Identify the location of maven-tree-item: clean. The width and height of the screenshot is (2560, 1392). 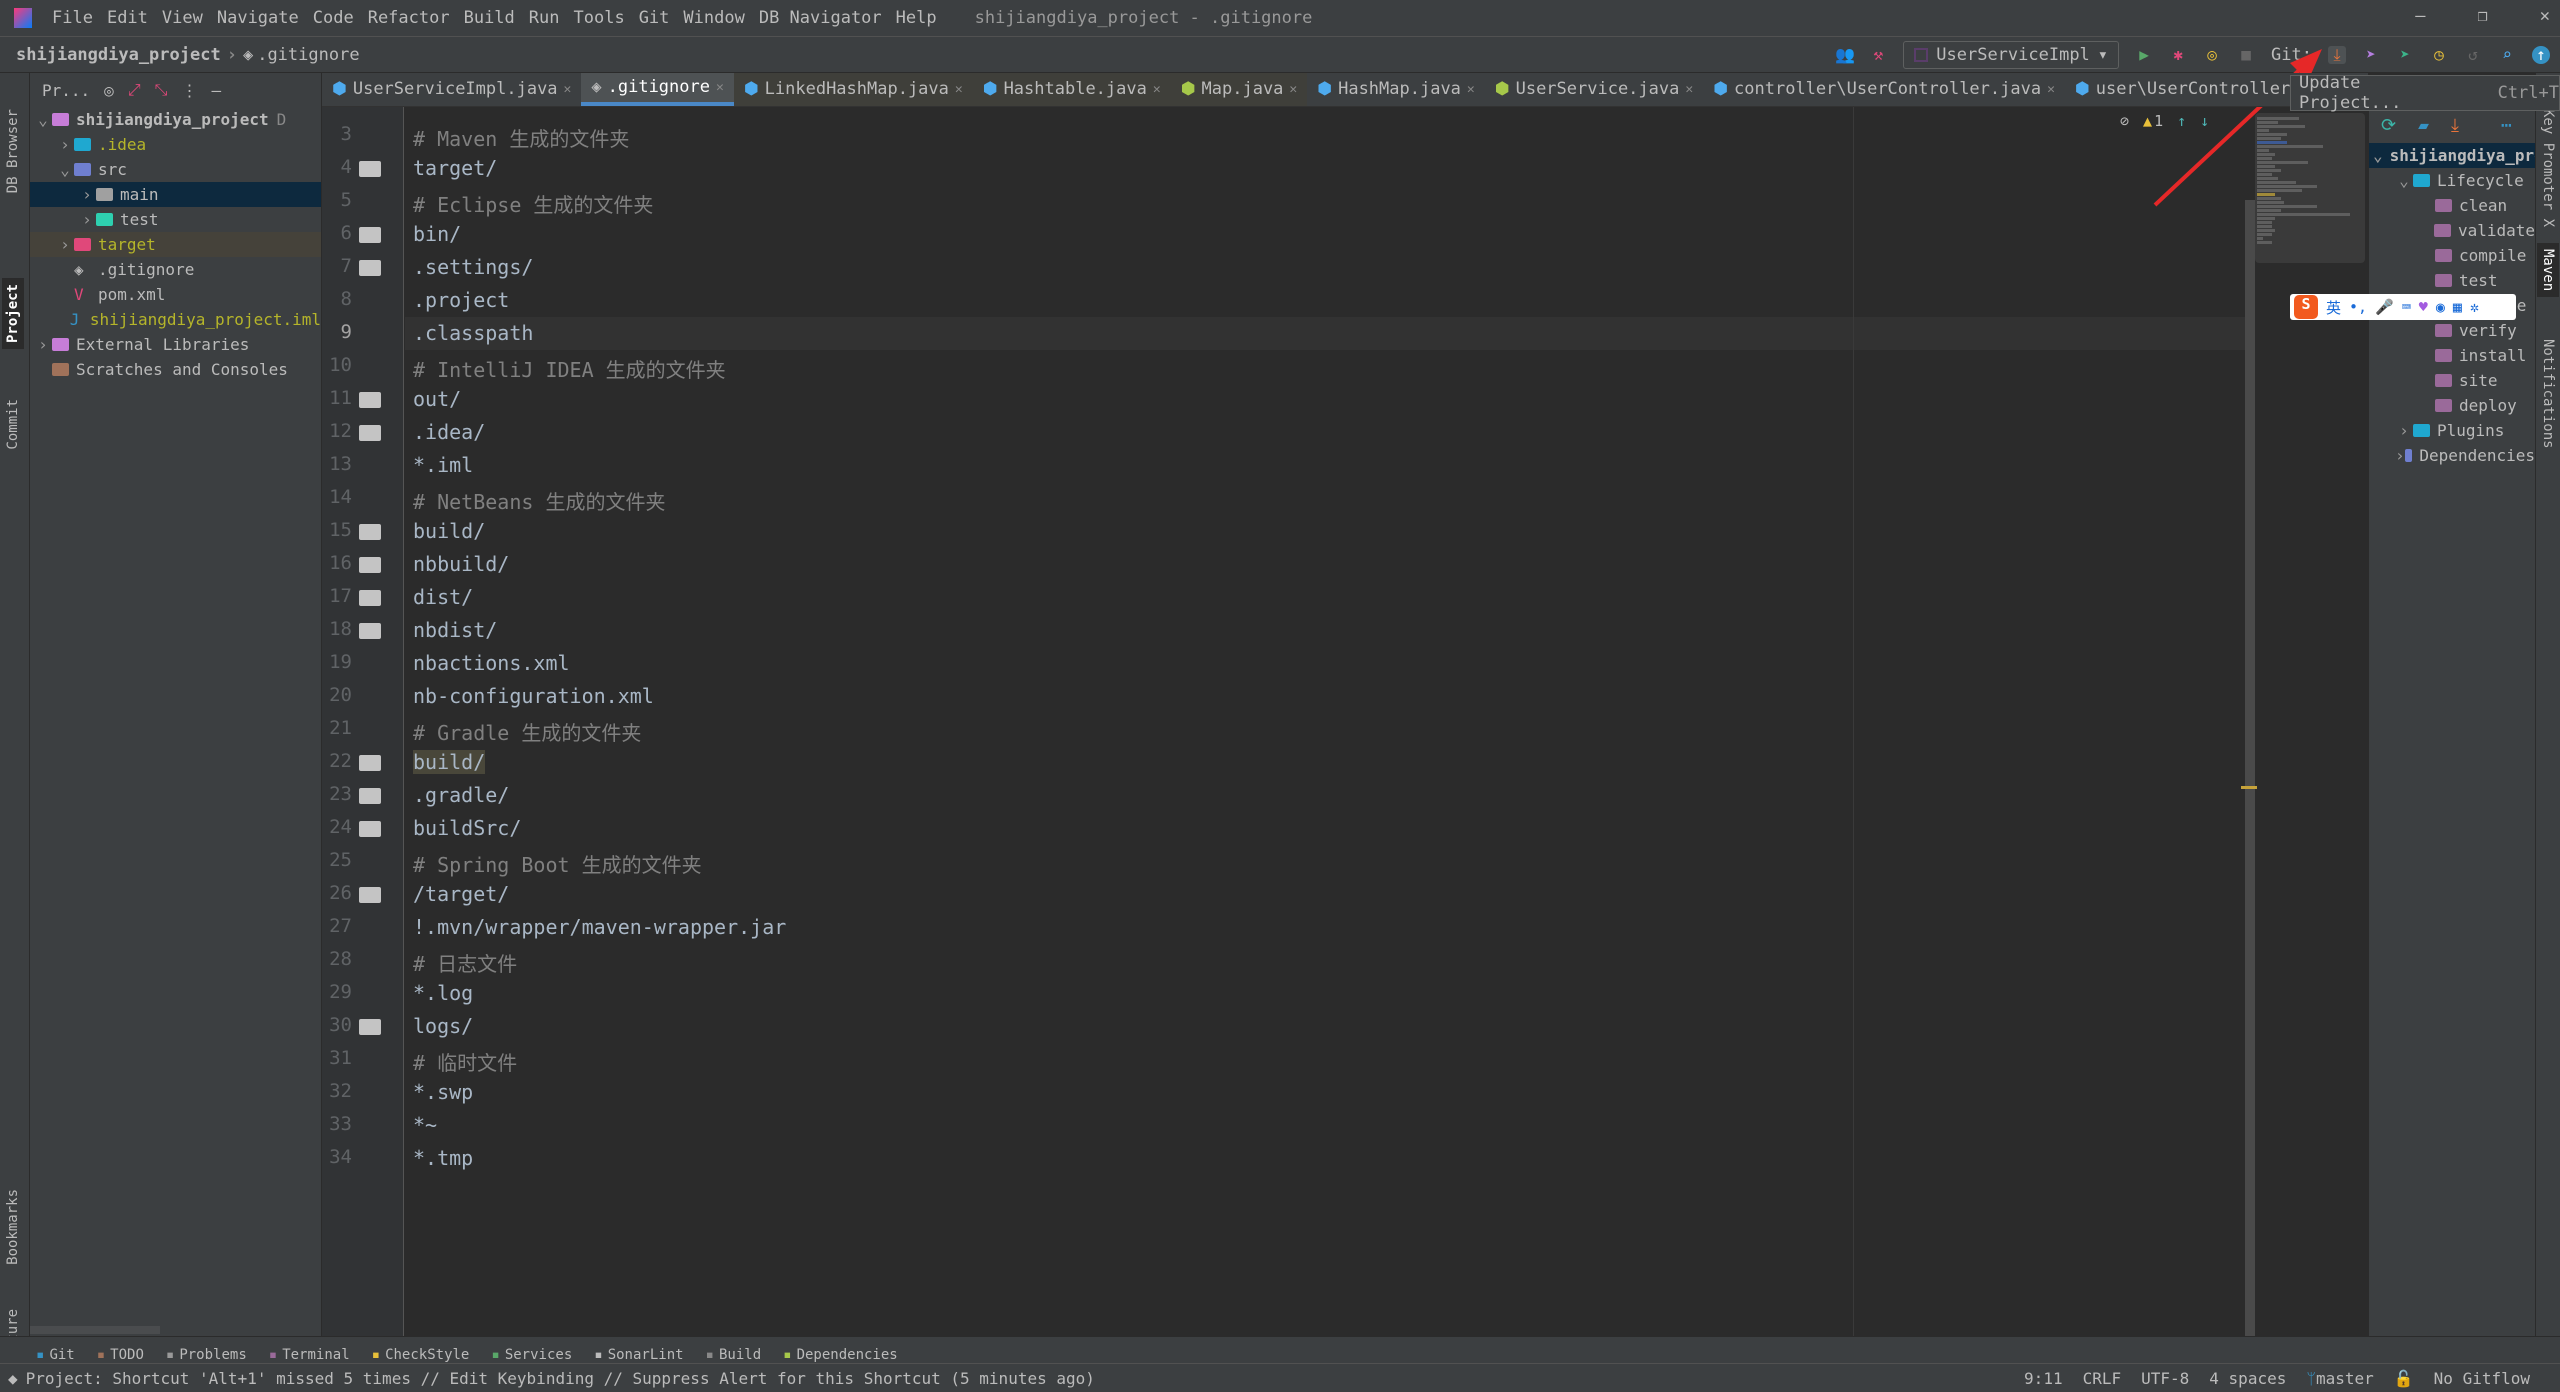
(2452, 205).